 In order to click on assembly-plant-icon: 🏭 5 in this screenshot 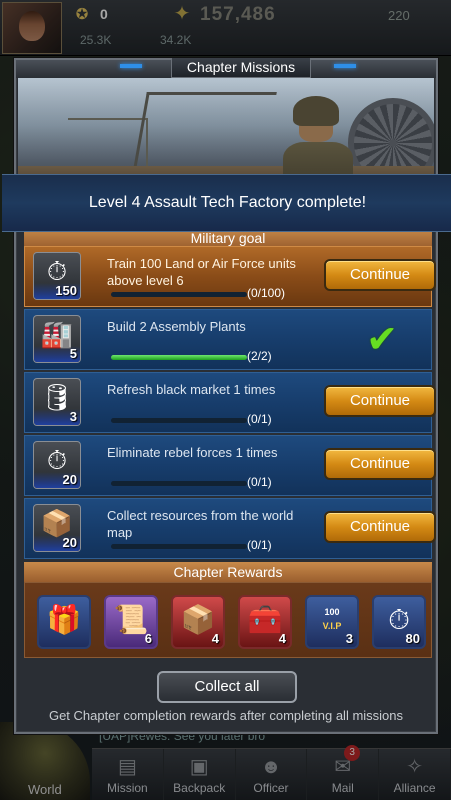, I will do `click(57, 339)`.